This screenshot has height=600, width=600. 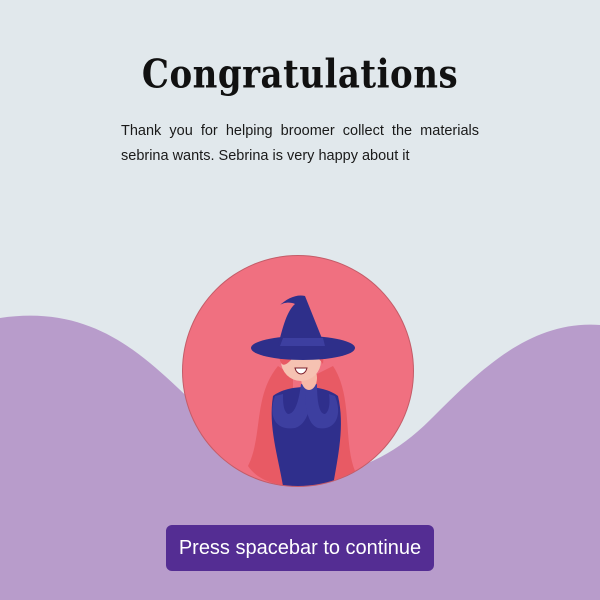 I want to click on page-title: Congratulations, so click(x=300, y=75).